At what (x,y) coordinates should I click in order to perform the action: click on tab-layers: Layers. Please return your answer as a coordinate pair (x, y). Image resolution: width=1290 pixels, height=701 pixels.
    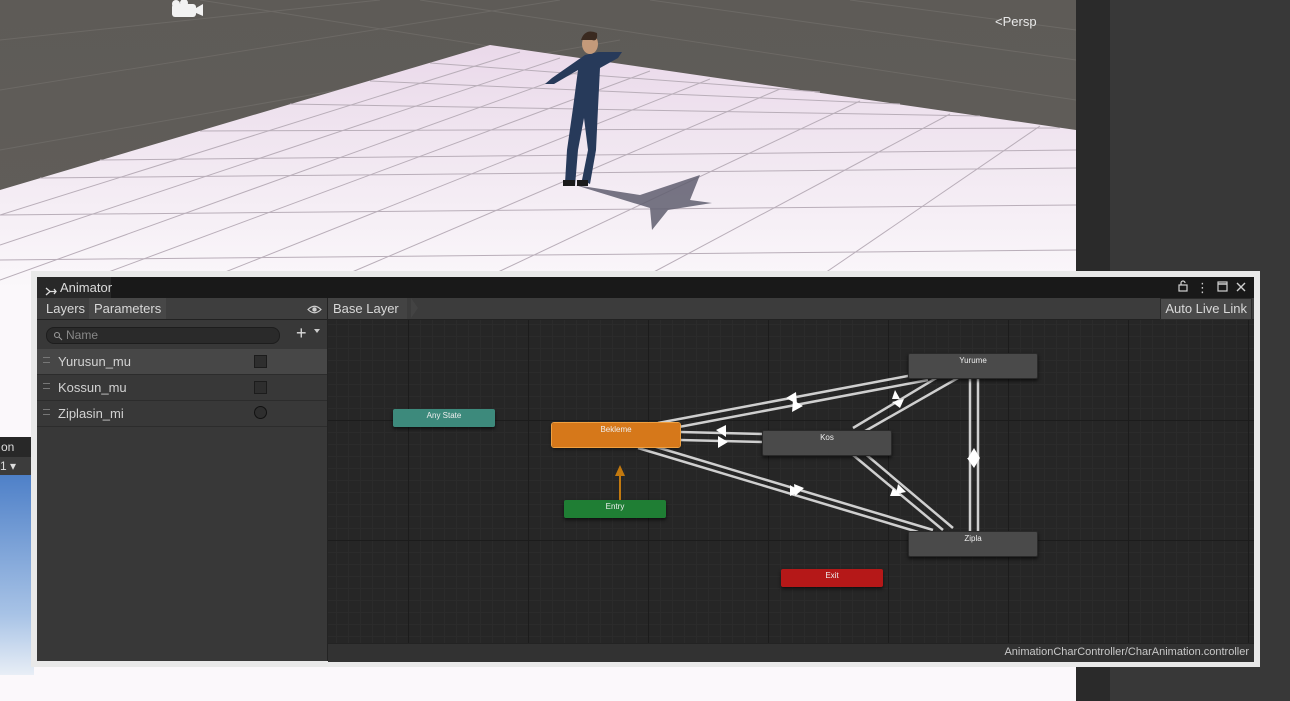
    Looking at the image, I should click on (65, 308).